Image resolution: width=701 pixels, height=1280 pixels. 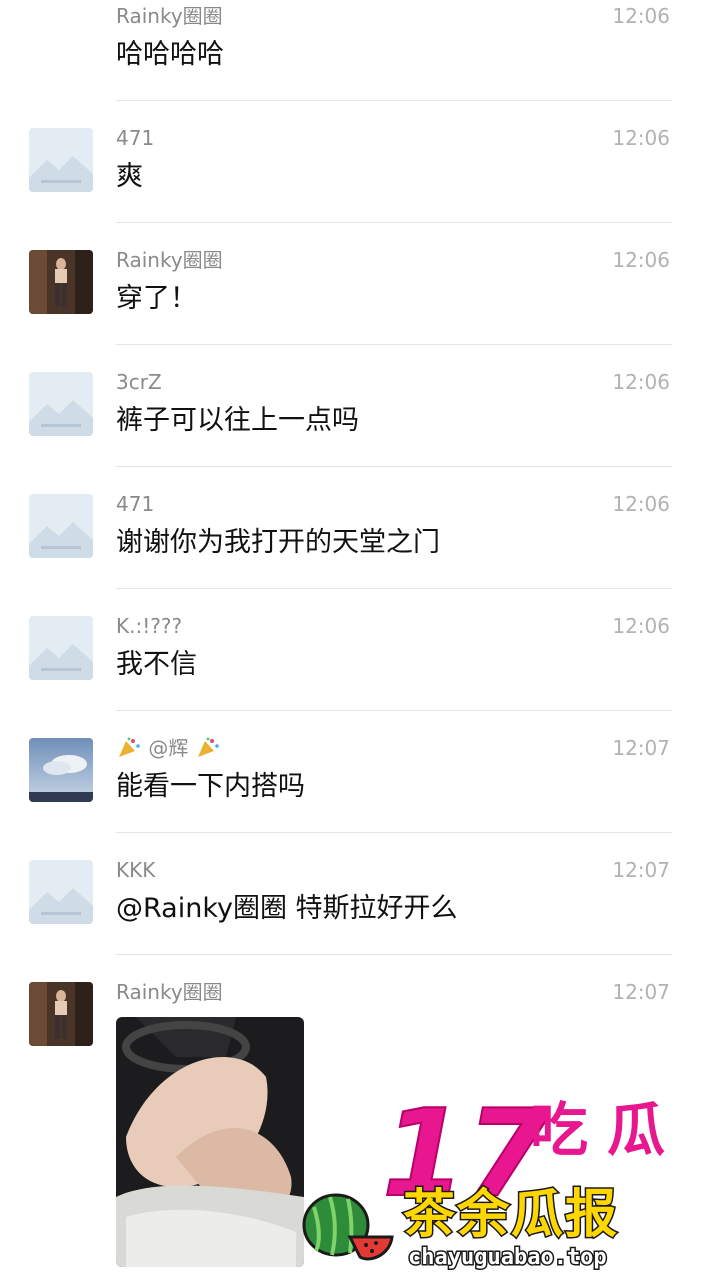 What do you see at coordinates (210, 786) in the screenshot?
I see `message-text: 能看一下内搭吗` at bounding box center [210, 786].